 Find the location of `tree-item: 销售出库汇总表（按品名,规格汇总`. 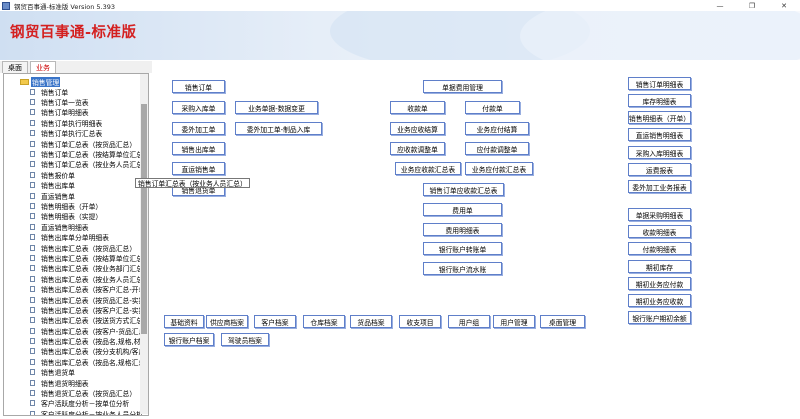

tree-item: 销售出库汇总表（按品名,规格汇总 is located at coordinates (89, 362).